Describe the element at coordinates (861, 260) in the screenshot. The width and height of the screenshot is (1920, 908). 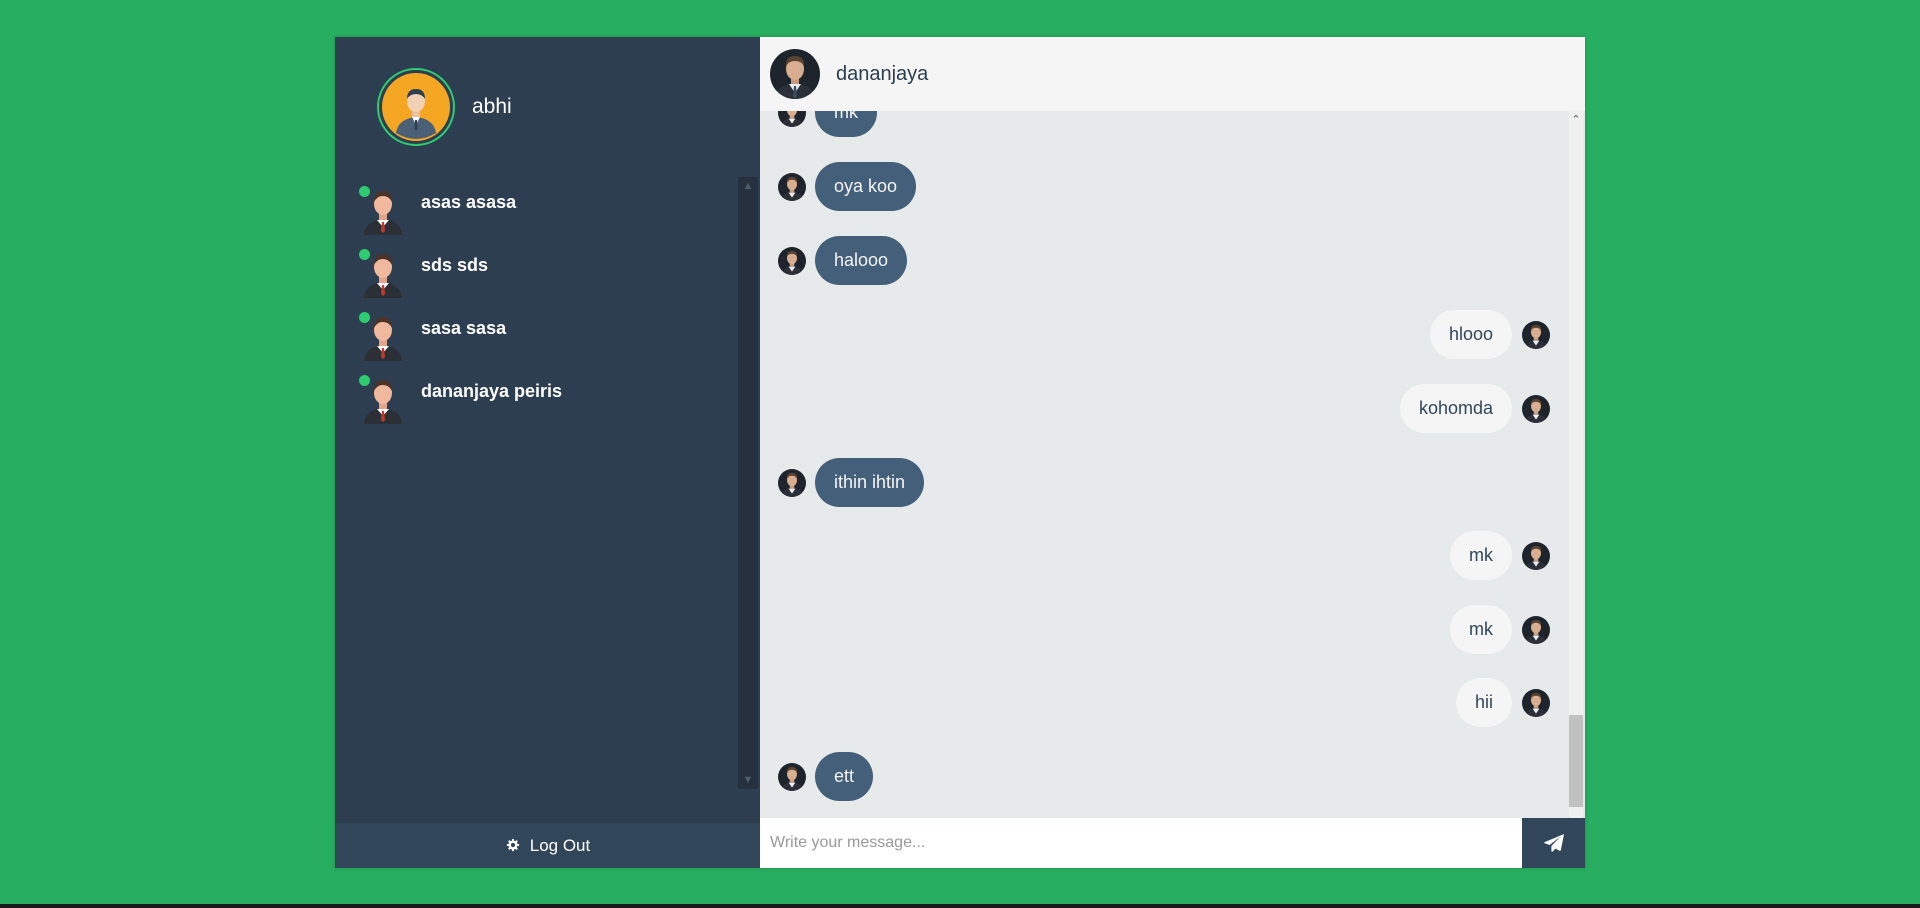
I see `message-text: halooo` at that location.